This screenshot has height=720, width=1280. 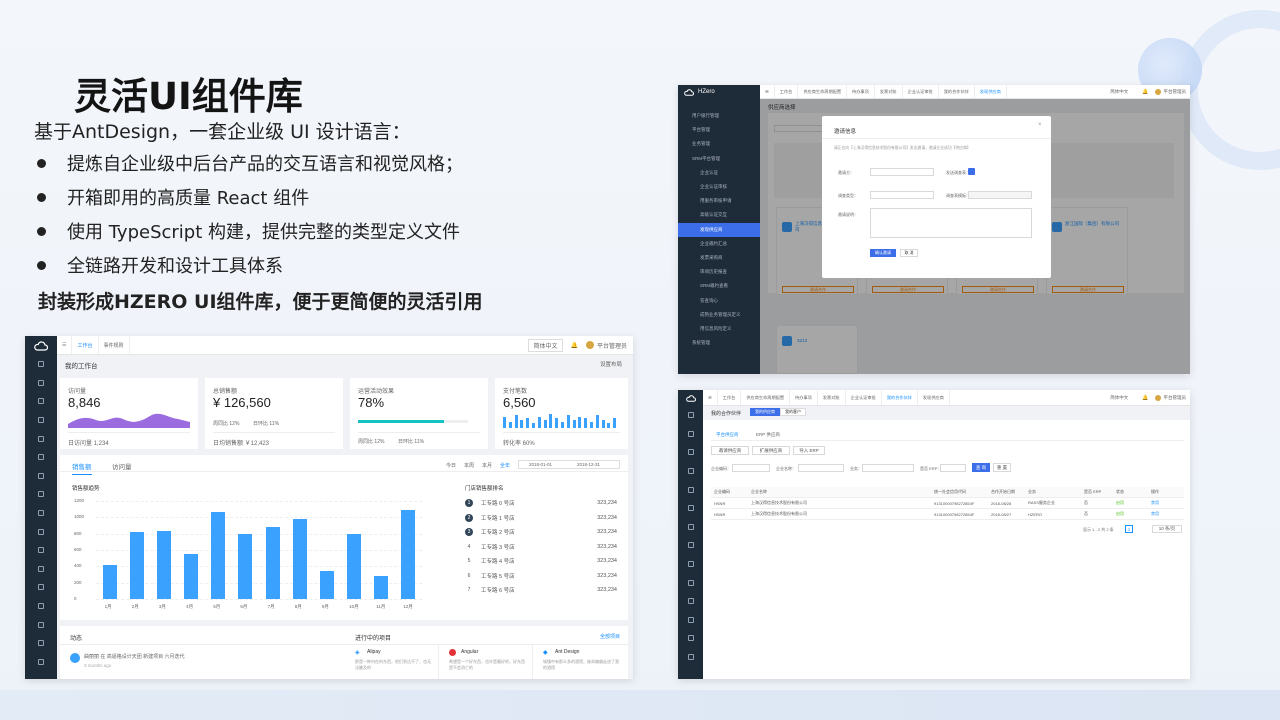 I want to click on sidebar-menu-item: 发现供应商, so click(x=719, y=229).